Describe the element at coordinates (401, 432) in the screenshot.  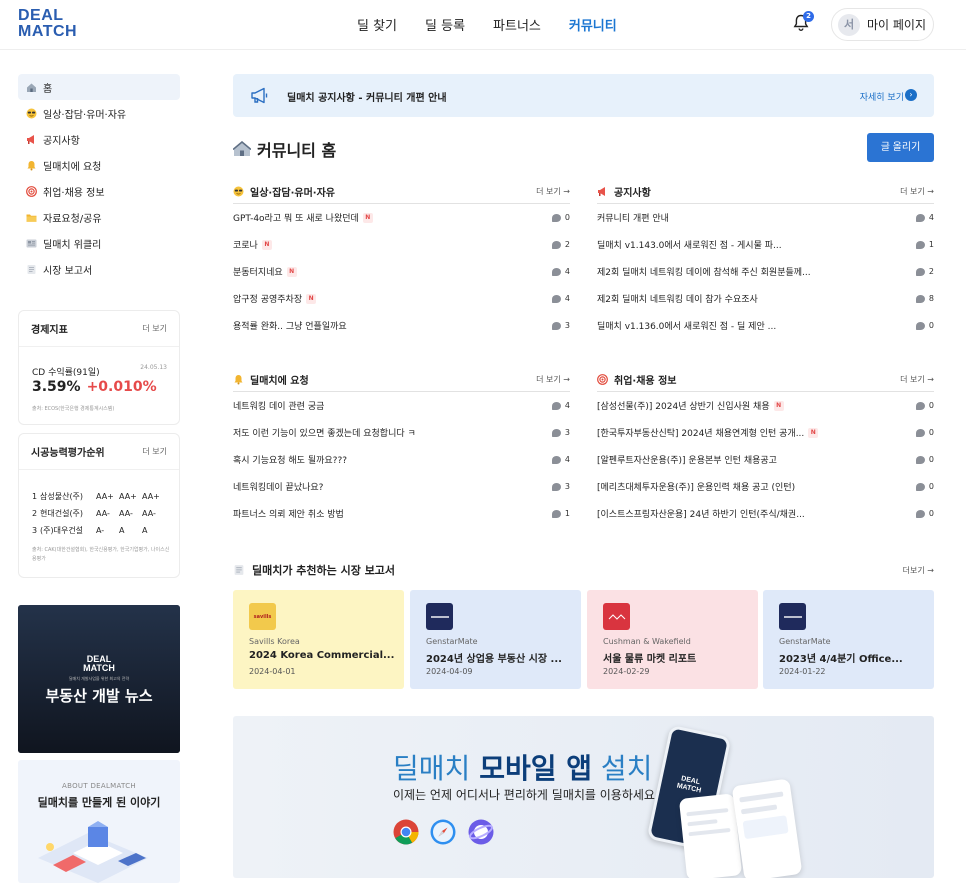
I see `list-item: 저도 이런 기능이 있으면 좋겠는데 요청합니다 ㅋ 3` at that location.